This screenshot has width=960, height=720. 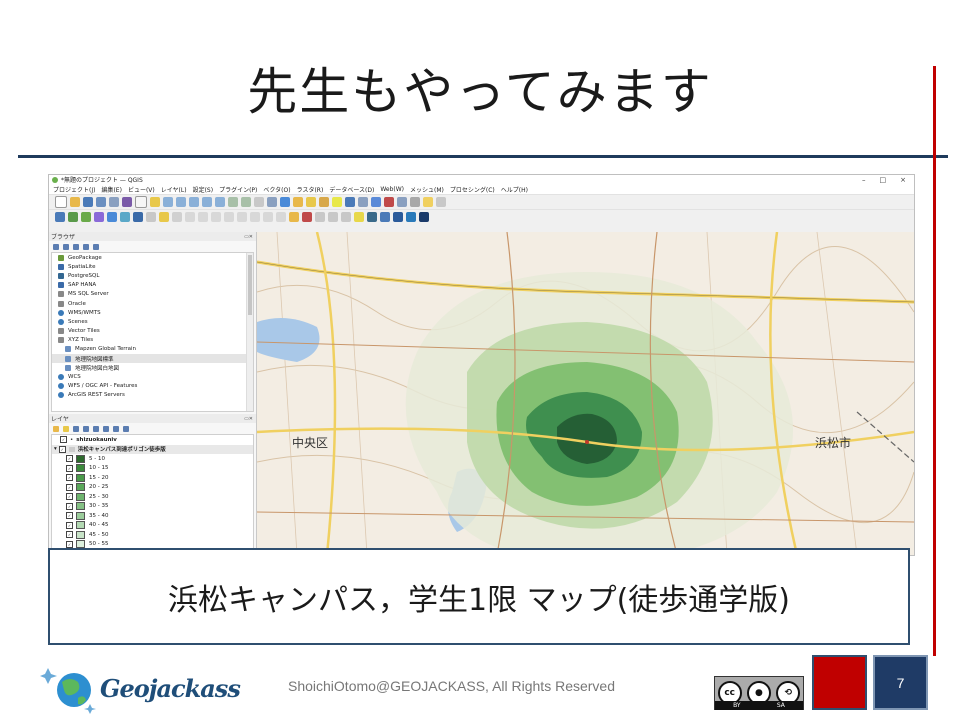 What do you see at coordinates (311, 202) in the screenshot?
I see `select-icon` at bounding box center [311, 202].